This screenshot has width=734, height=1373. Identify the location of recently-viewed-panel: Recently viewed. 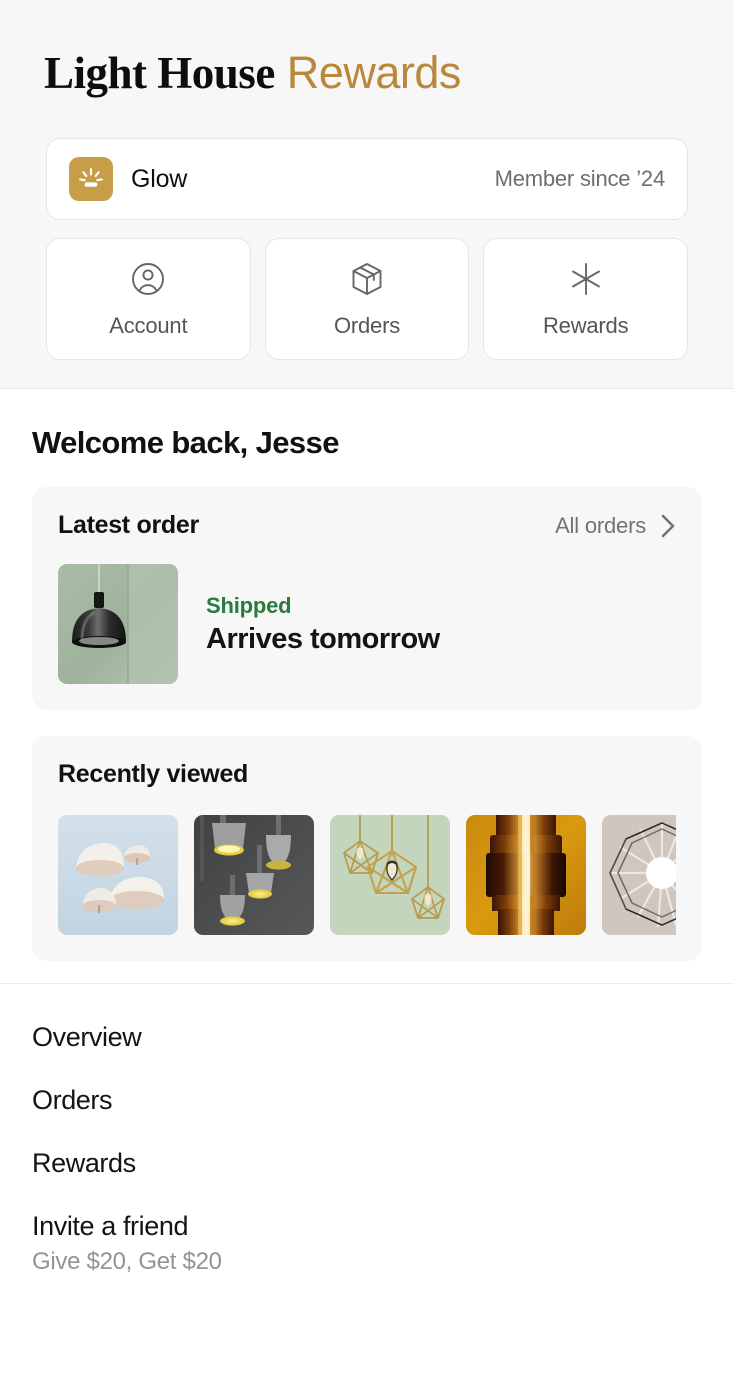
(367, 848).